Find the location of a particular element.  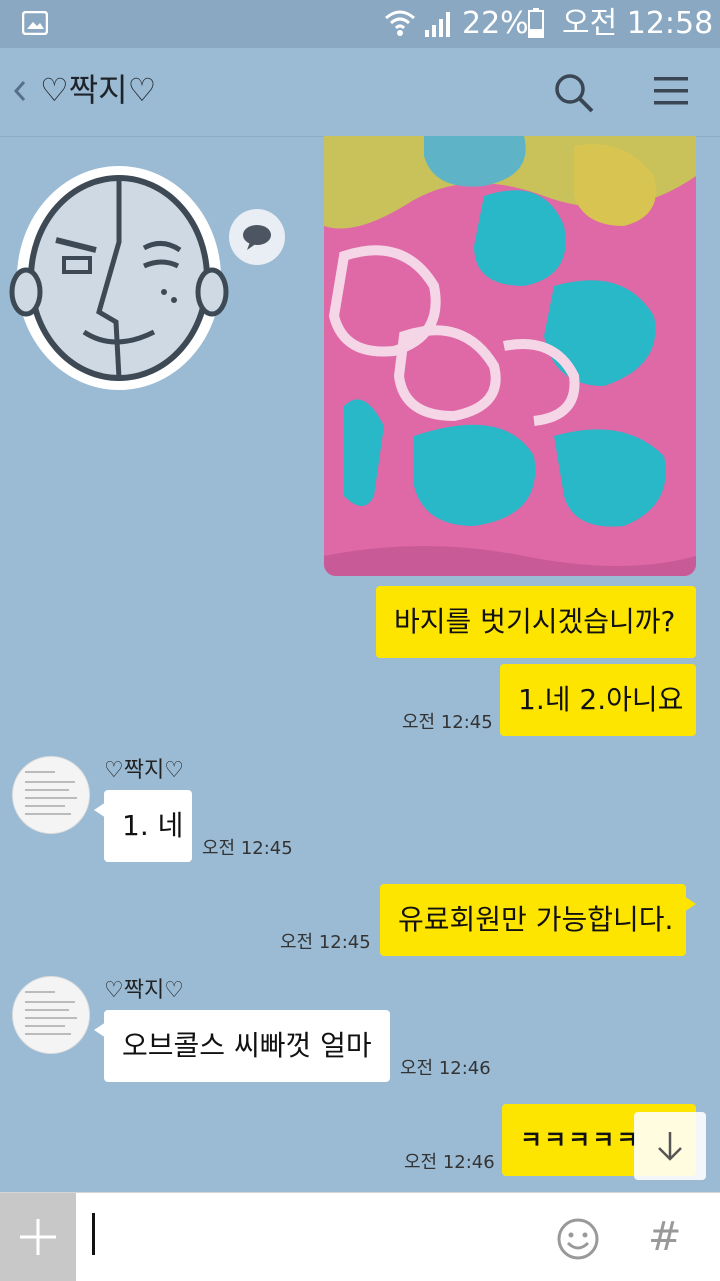

speech-bubble-icon is located at coordinates (257, 237).